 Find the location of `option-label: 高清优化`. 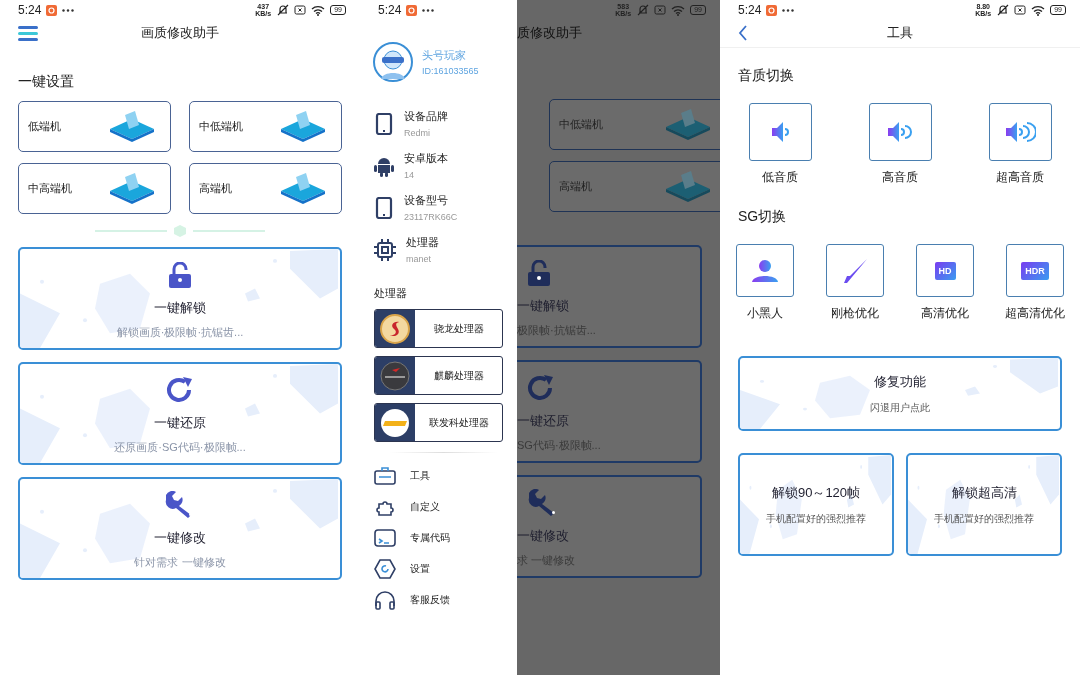

option-label: 高清优化 is located at coordinates (945, 313).